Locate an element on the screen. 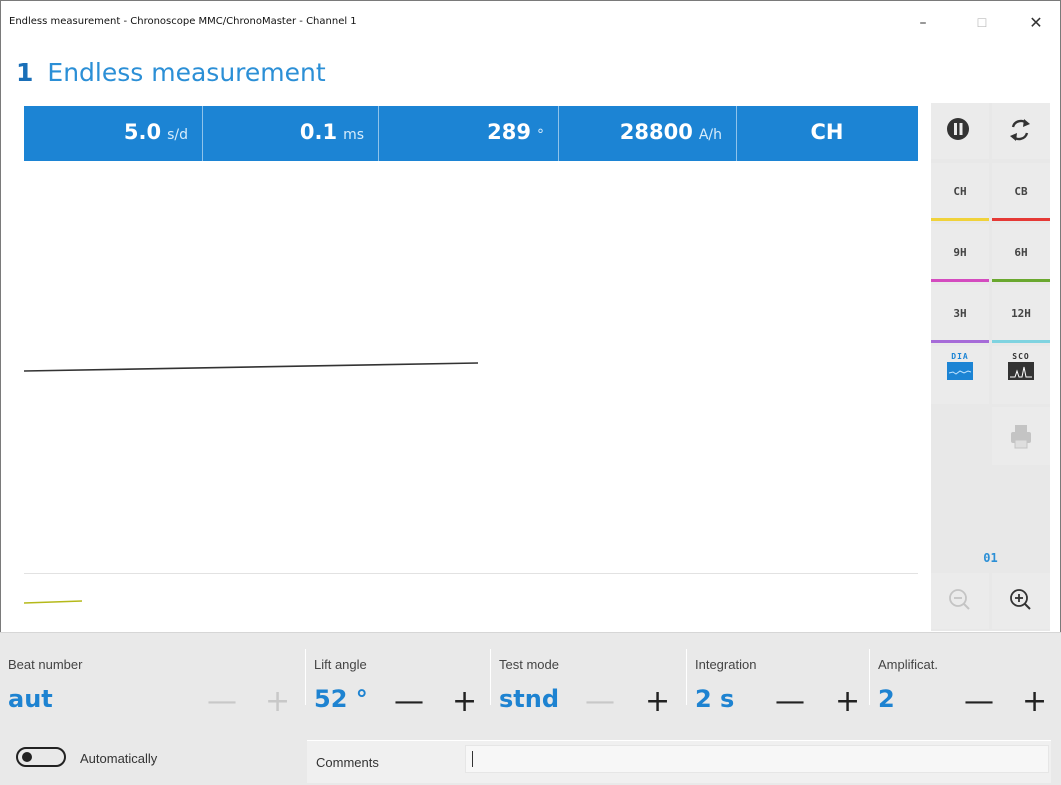 Image resolution: width=1061 pixels, height=785 pixels. maximize-button: ☐ is located at coordinates (982, 23).